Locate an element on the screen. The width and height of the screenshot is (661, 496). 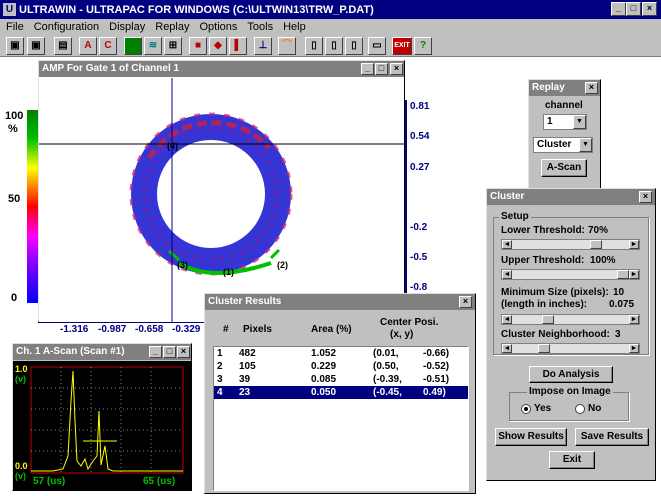
show-results-button: Show Results is located at coordinates (531, 437).